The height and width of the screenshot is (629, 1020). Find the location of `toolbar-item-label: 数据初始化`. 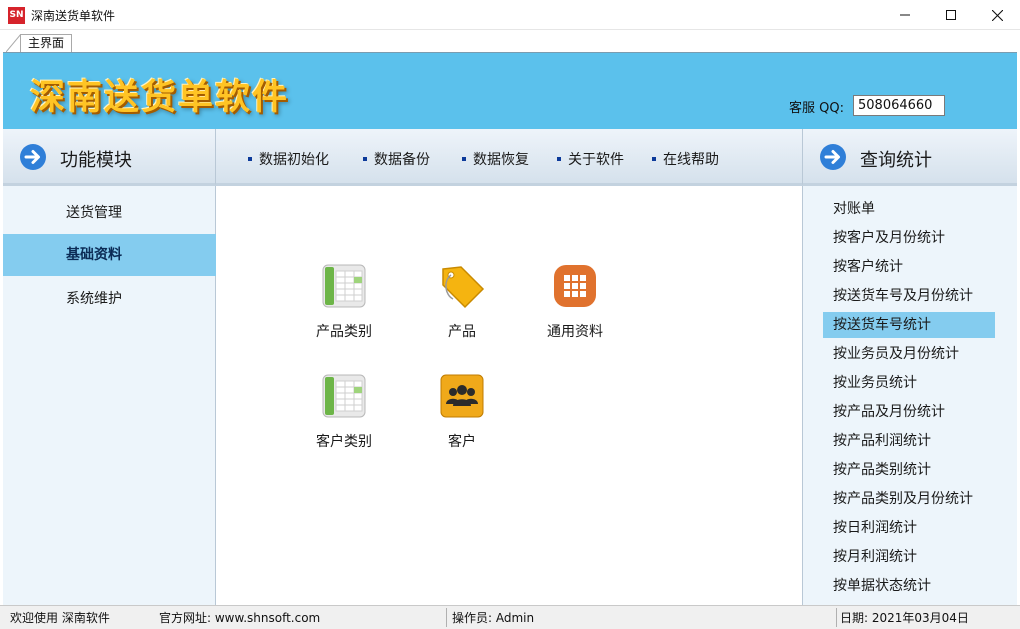

toolbar-item-label: 数据初始化 is located at coordinates (294, 160).